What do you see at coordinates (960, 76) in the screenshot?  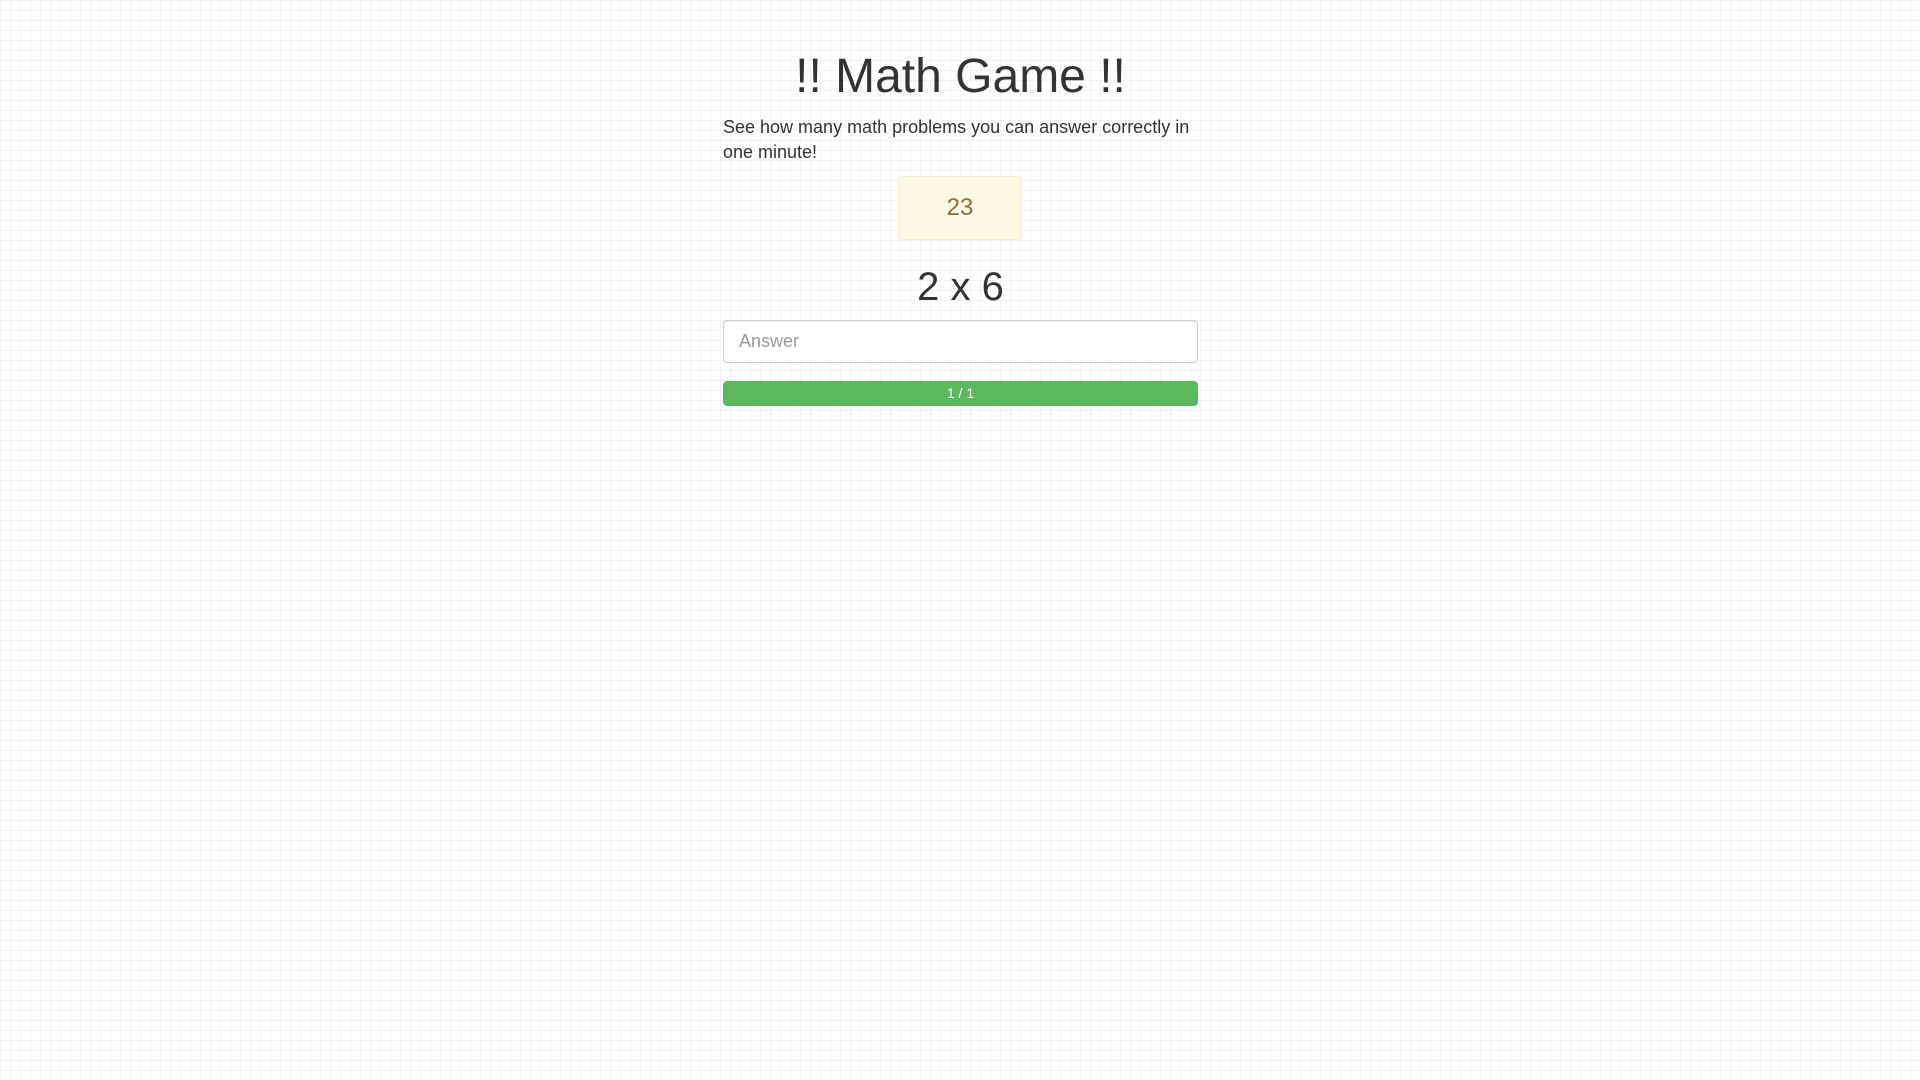 I see `page-title: !! Math Game !!` at bounding box center [960, 76].